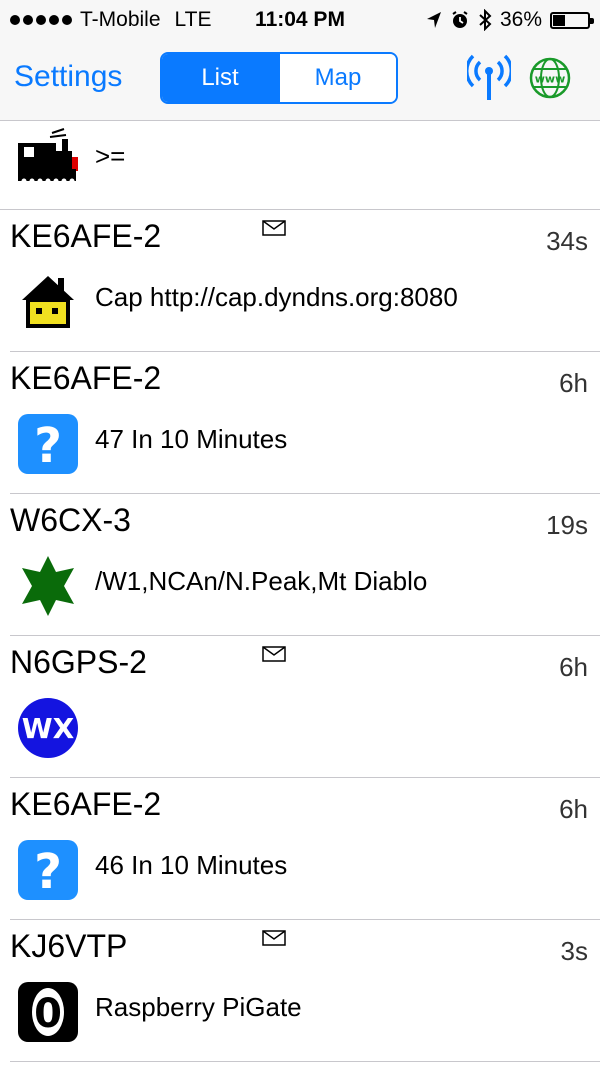  What do you see at coordinates (191, 439) in the screenshot?
I see `station-comment: 47 In 10 Minutes` at bounding box center [191, 439].